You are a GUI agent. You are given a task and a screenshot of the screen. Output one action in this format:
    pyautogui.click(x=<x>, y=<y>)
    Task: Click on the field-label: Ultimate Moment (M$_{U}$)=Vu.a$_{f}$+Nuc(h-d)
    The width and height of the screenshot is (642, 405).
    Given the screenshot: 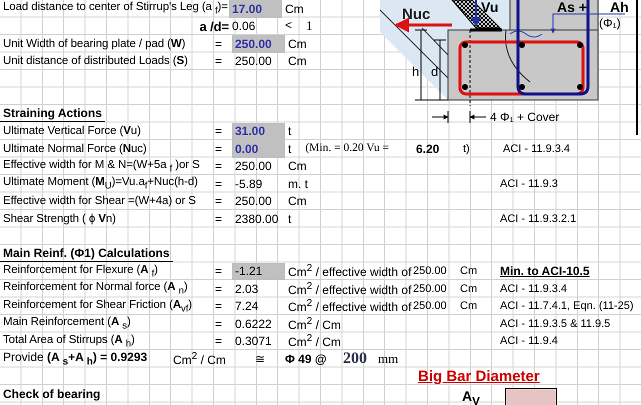 What is the action you would take?
    pyautogui.click(x=100, y=184)
    